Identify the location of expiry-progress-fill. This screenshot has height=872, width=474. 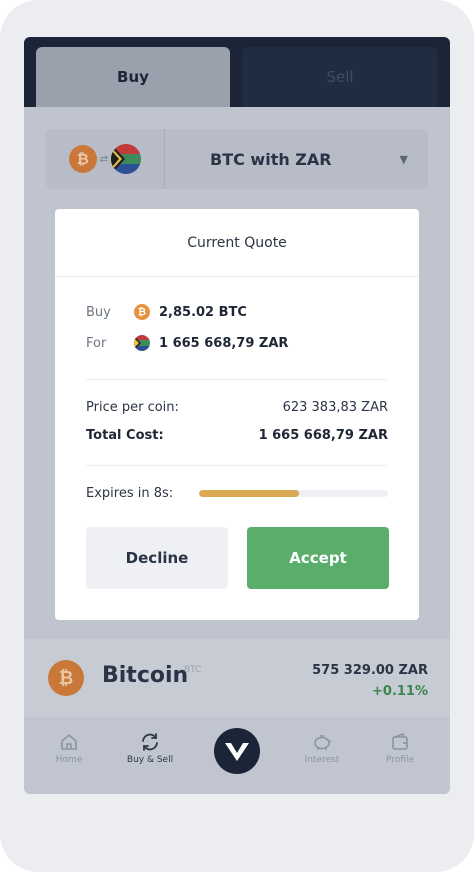
(249, 493).